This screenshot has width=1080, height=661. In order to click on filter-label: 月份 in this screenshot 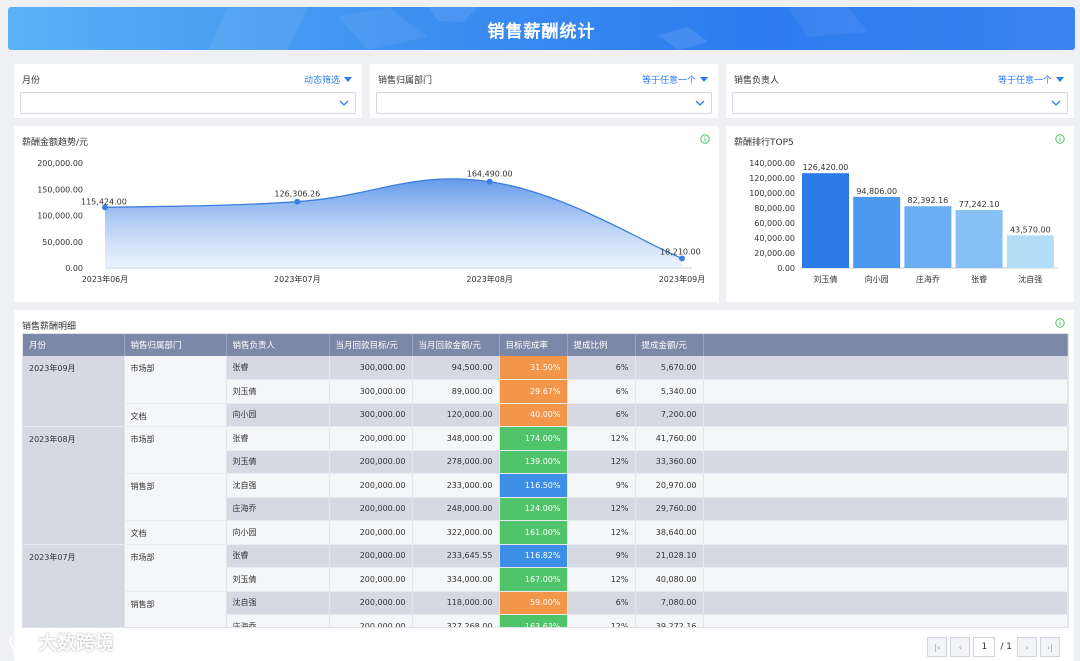, I will do `click(31, 81)`.